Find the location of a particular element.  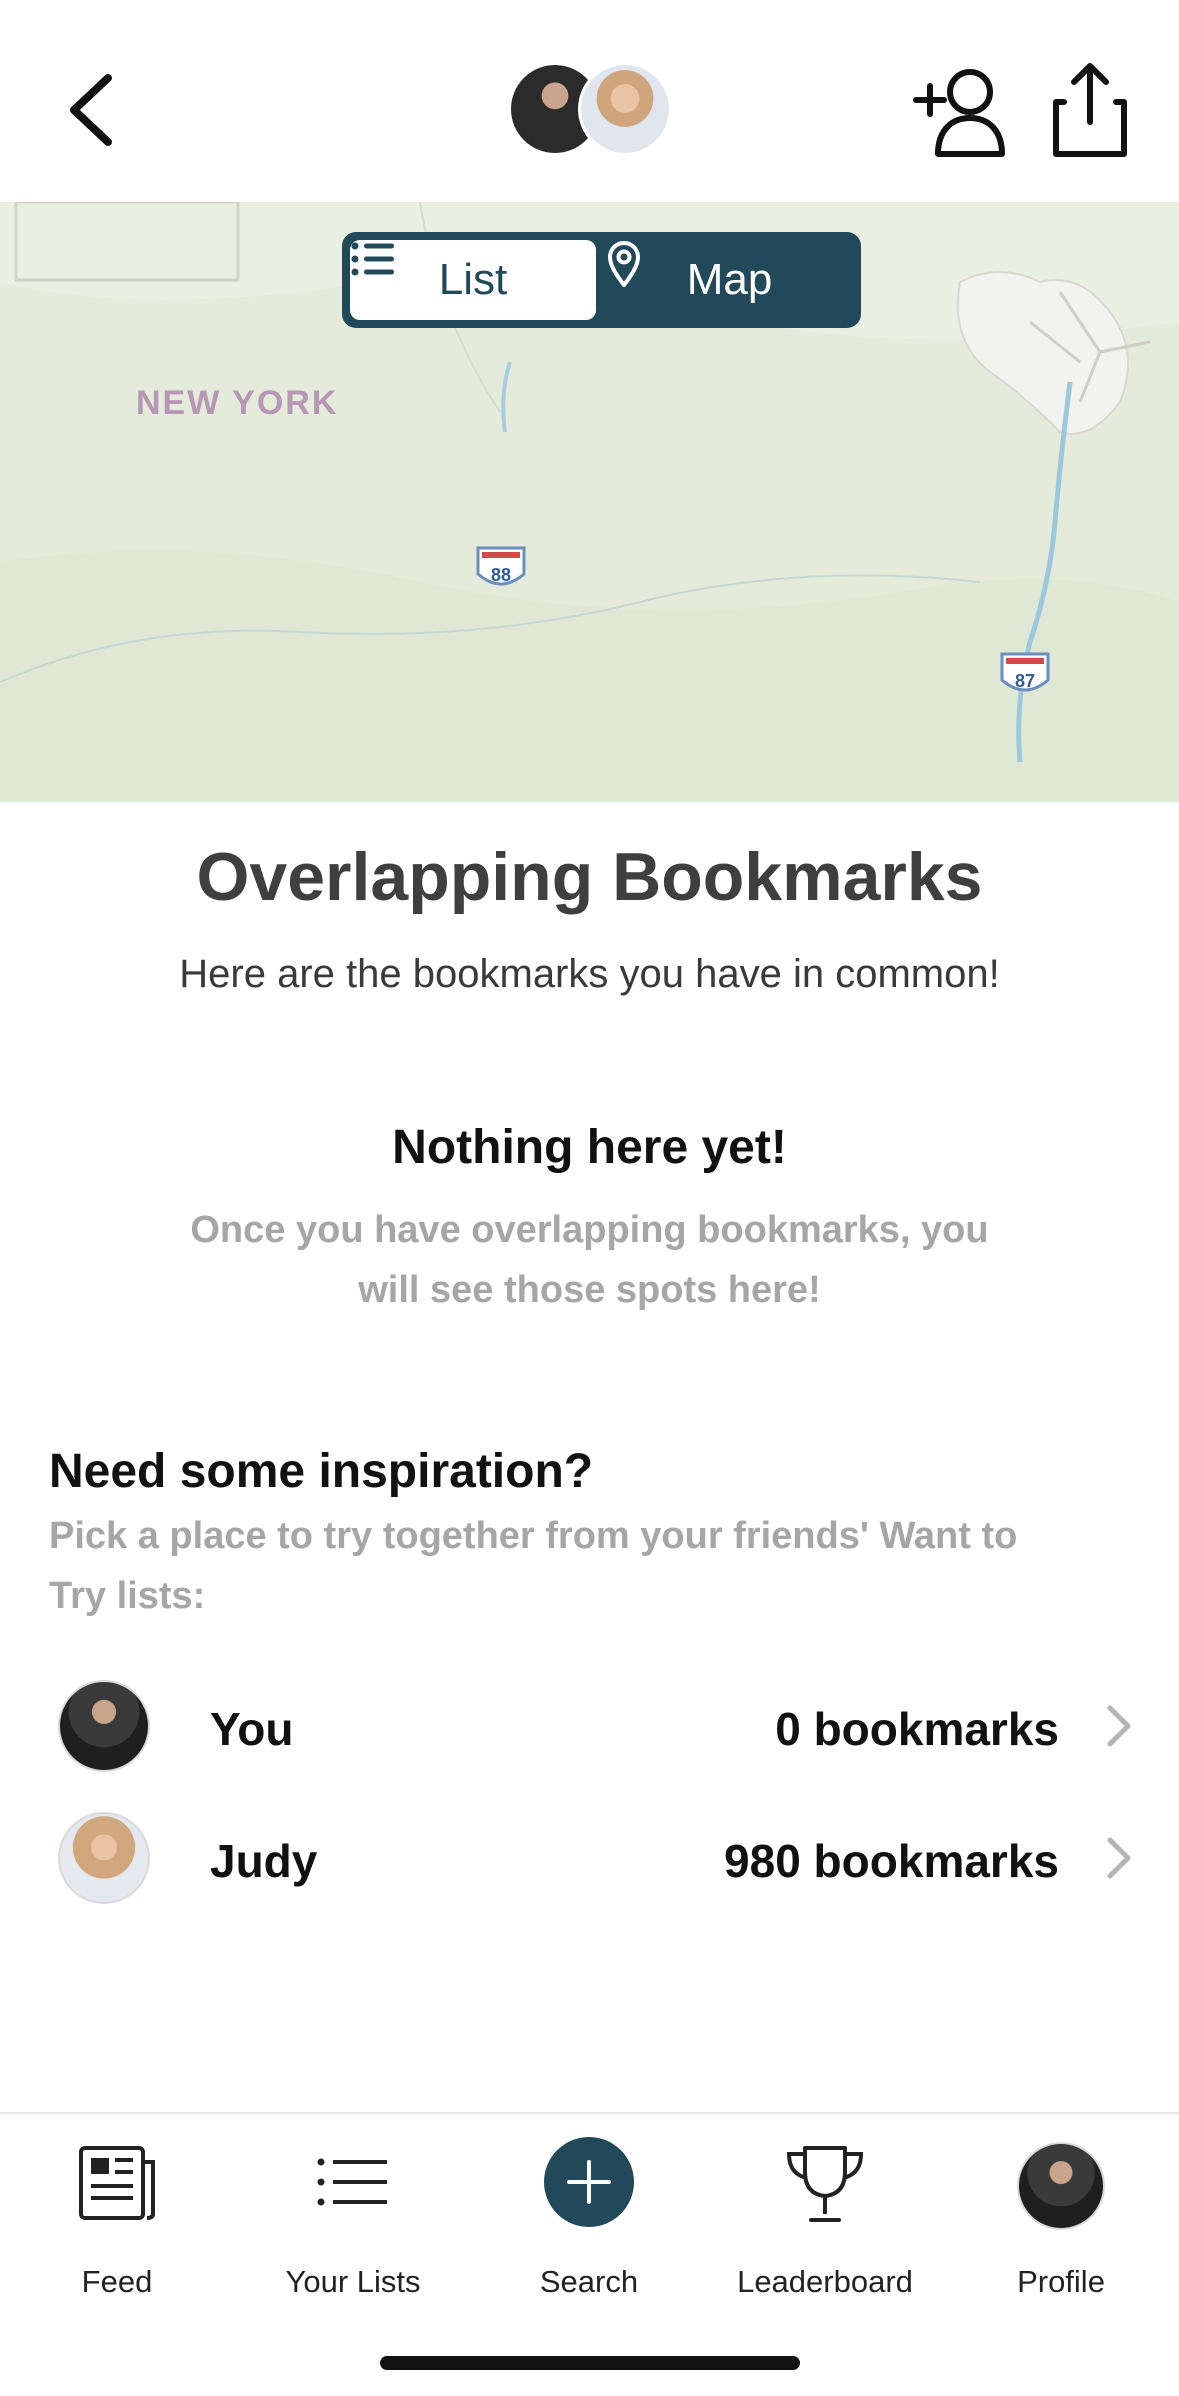

trophy-icon is located at coordinates (825, 2184).